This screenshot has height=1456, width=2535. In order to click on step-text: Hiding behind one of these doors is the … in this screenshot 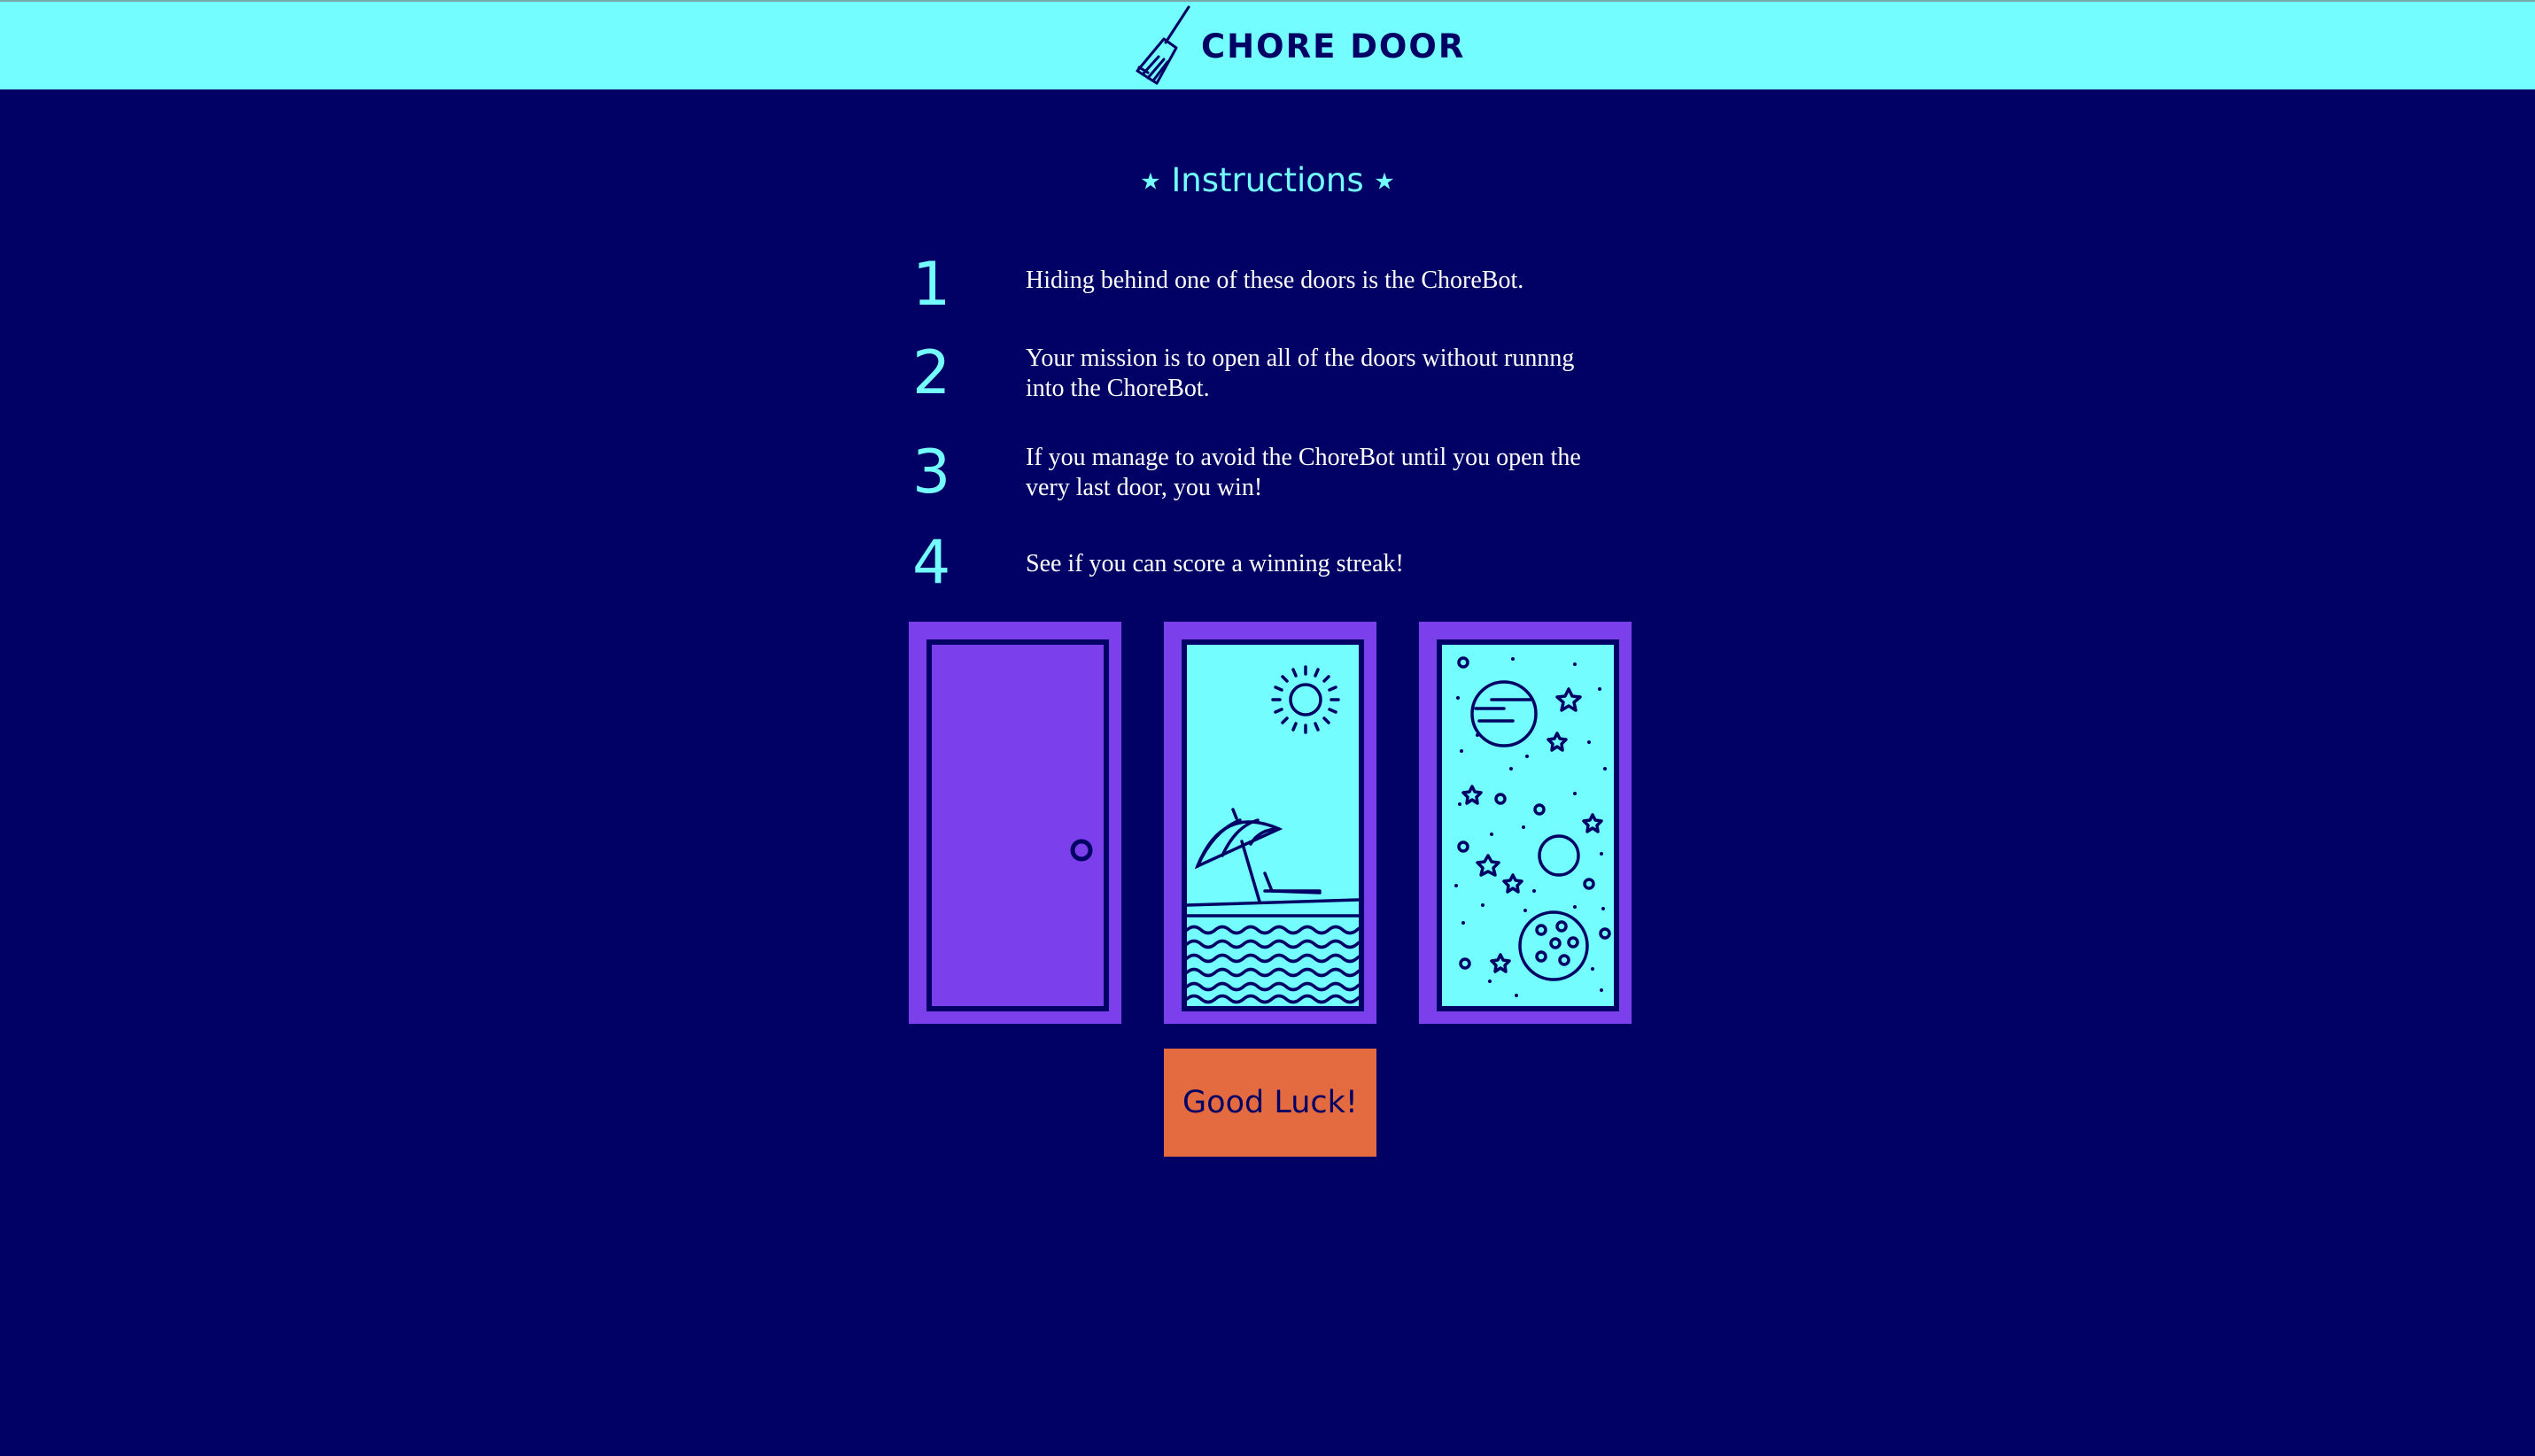, I will do `click(1275, 280)`.